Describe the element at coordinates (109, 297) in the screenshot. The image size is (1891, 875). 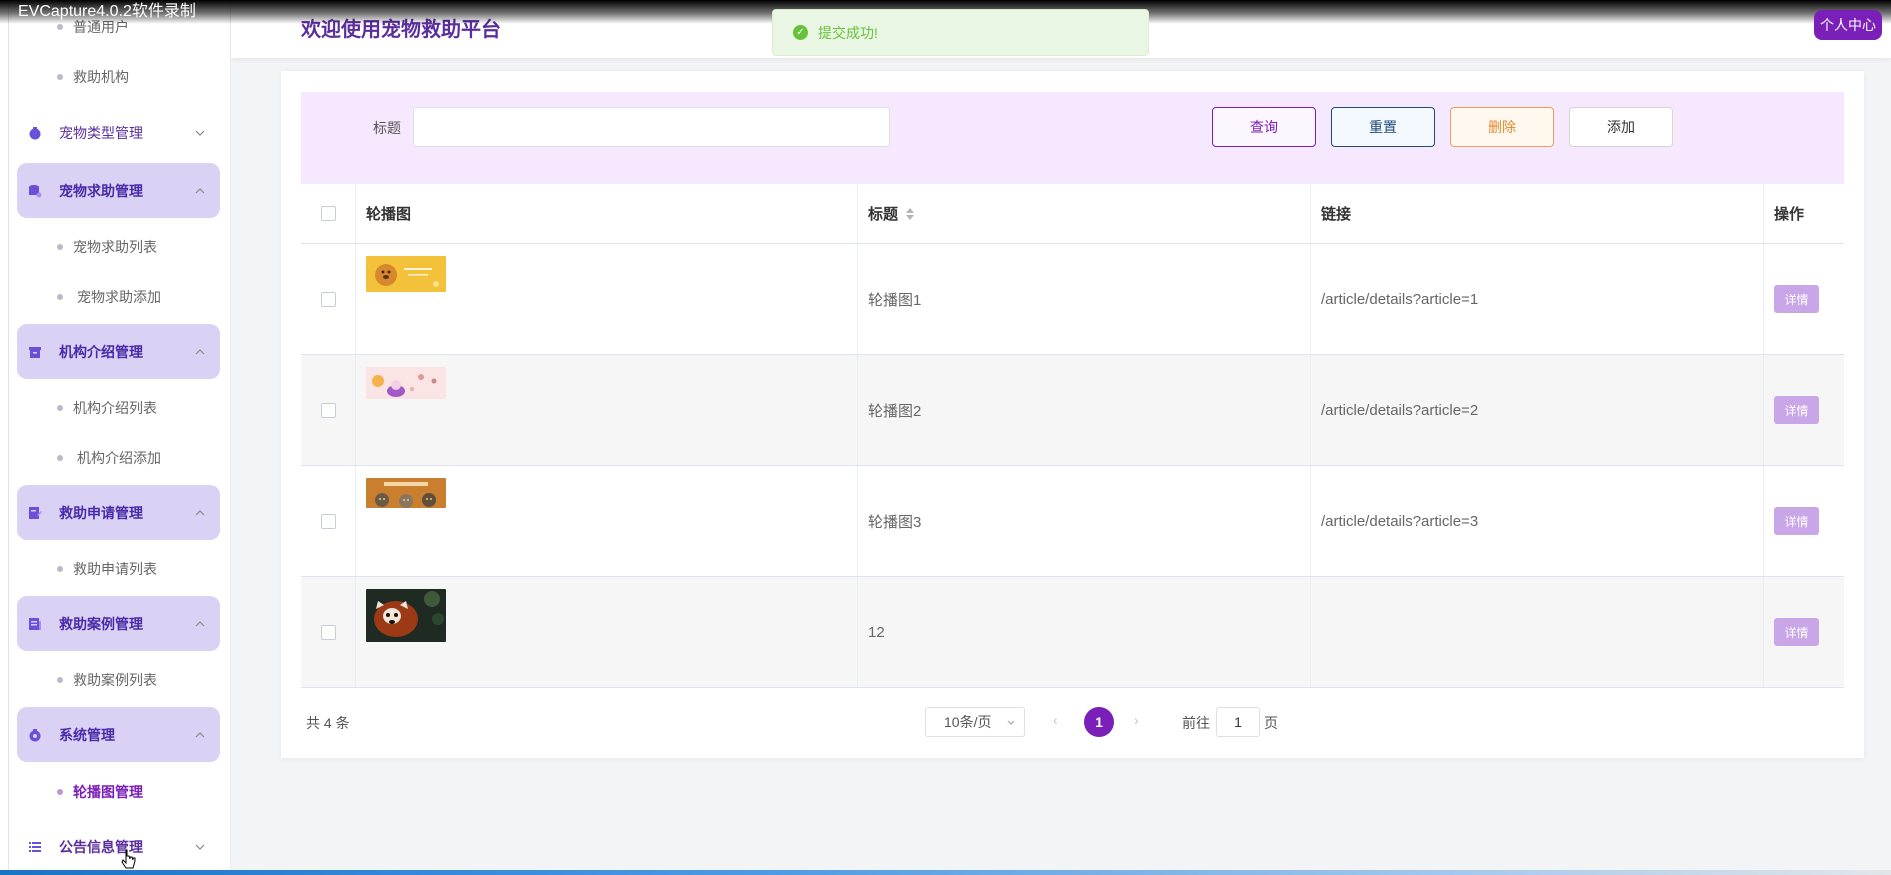
I see `sidebar-item-pet-help-add: 宠物求助添加` at that location.